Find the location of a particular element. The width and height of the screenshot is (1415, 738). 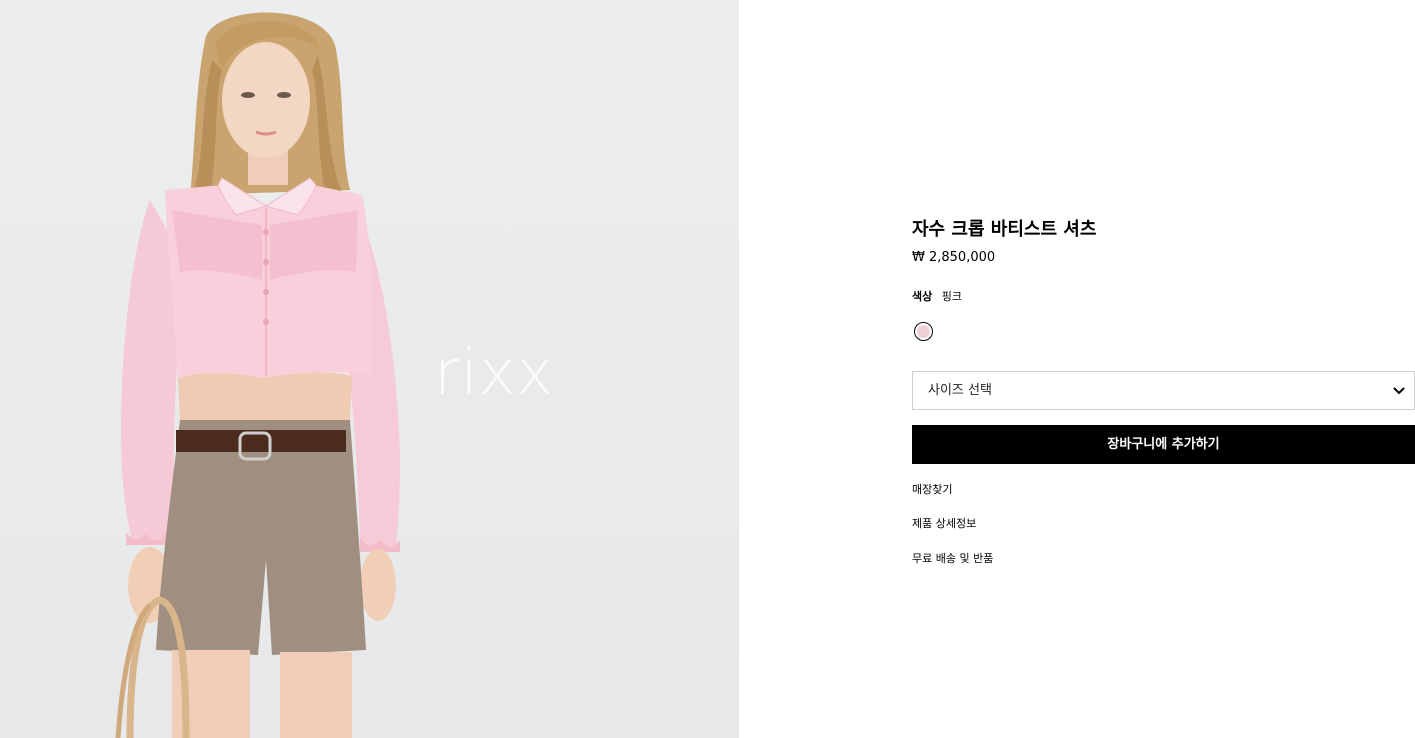

size-select-label: 사이즈 선택 is located at coordinates (960, 390).